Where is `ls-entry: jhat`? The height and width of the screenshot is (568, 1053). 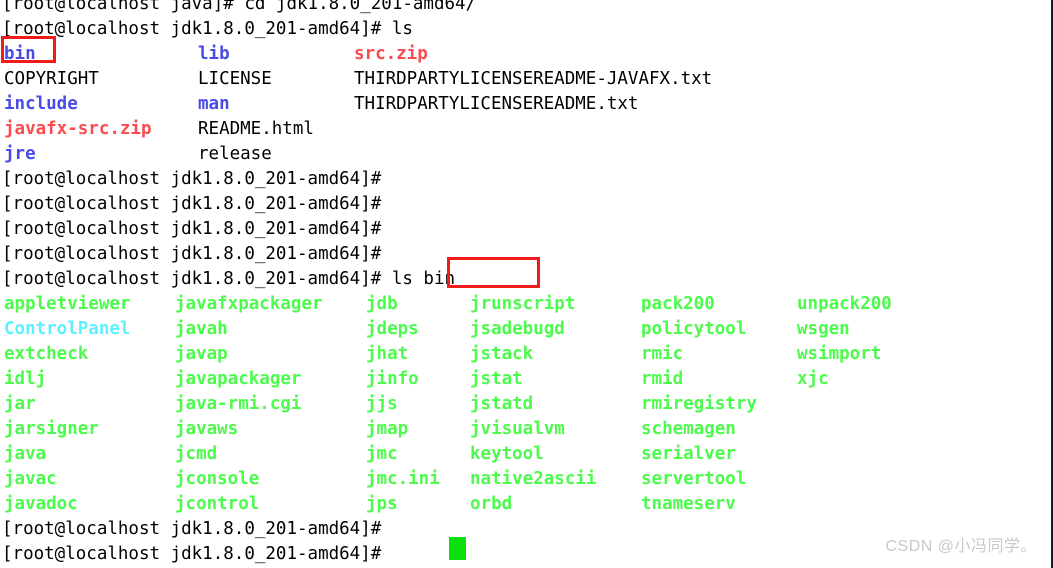
ls-entry: jhat is located at coordinates (387, 354).